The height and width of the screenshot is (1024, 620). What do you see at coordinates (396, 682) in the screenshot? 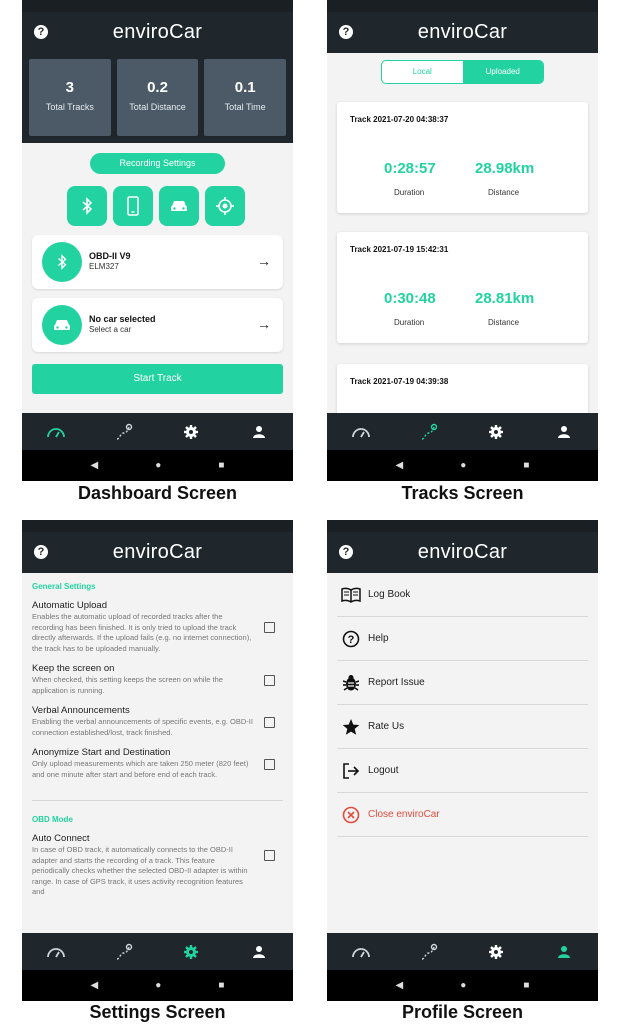
I see `menu-item-label: Report Issue` at bounding box center [396, 682].